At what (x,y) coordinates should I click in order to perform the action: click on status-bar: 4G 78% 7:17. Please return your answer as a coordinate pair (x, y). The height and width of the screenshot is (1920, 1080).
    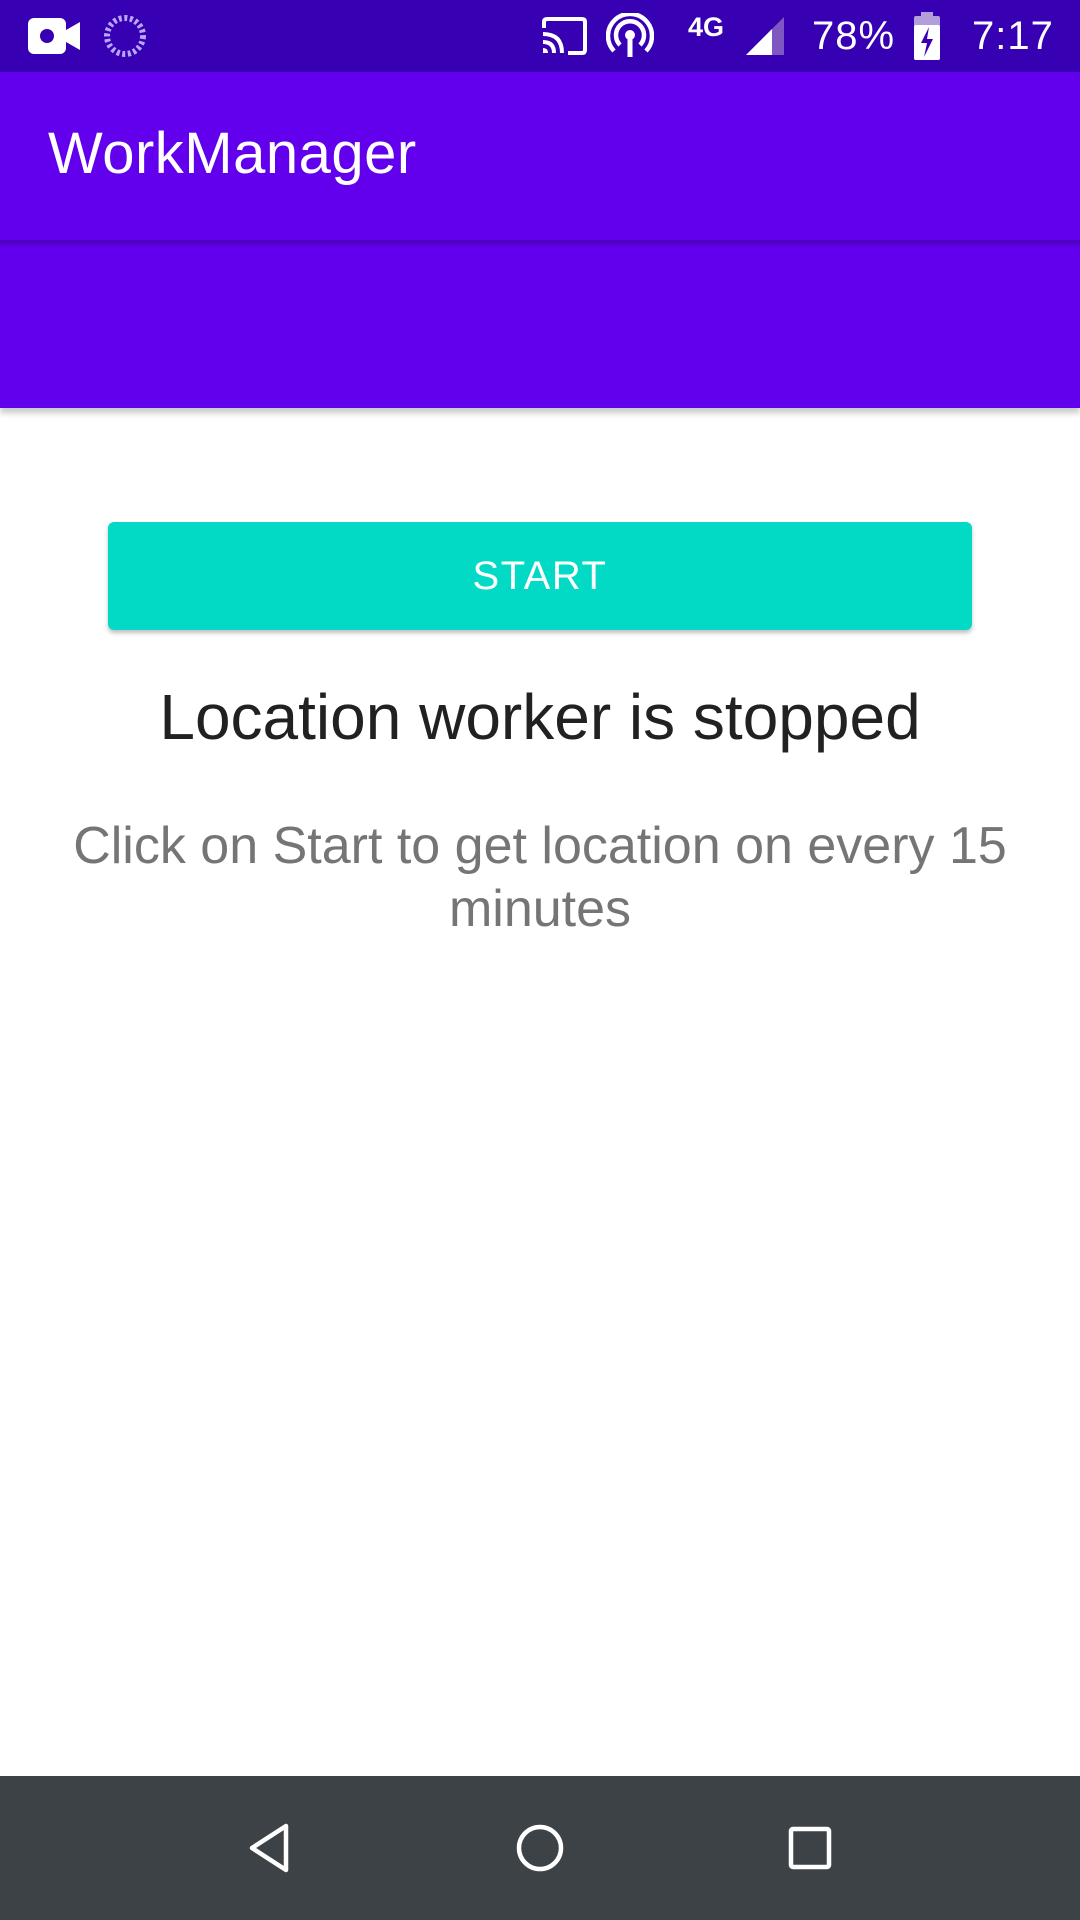
    Looking at the image, I should click on (540, 36).